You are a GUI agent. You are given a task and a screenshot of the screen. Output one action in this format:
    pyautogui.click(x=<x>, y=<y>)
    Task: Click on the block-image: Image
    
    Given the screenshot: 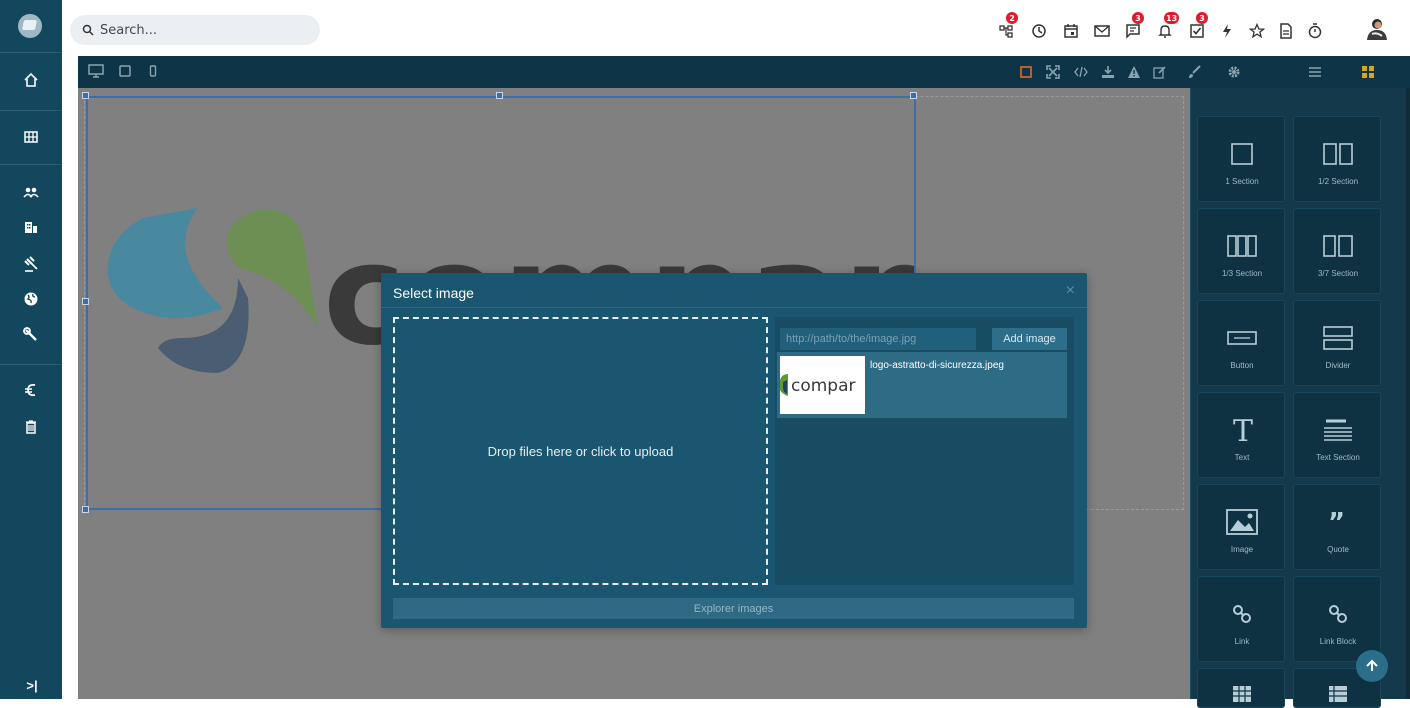 What is the action you would take?
    pyautogui.click(x=1241, y=527)
    